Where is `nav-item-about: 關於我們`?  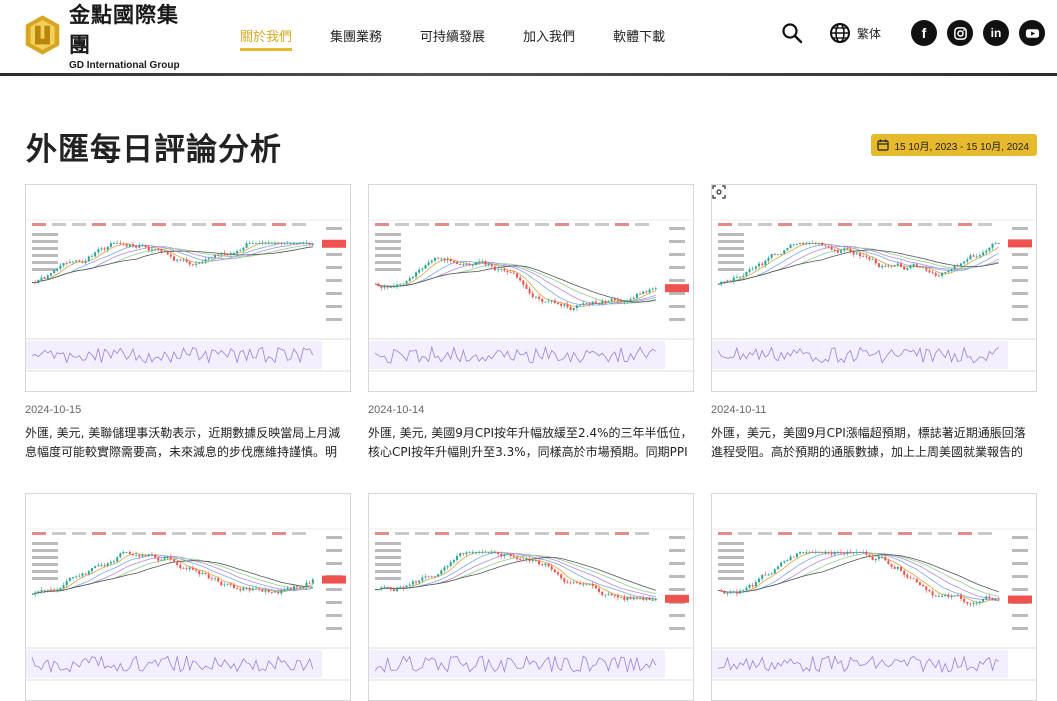
nav-item-about: 關於我們 is located at coordinates (266, 38).